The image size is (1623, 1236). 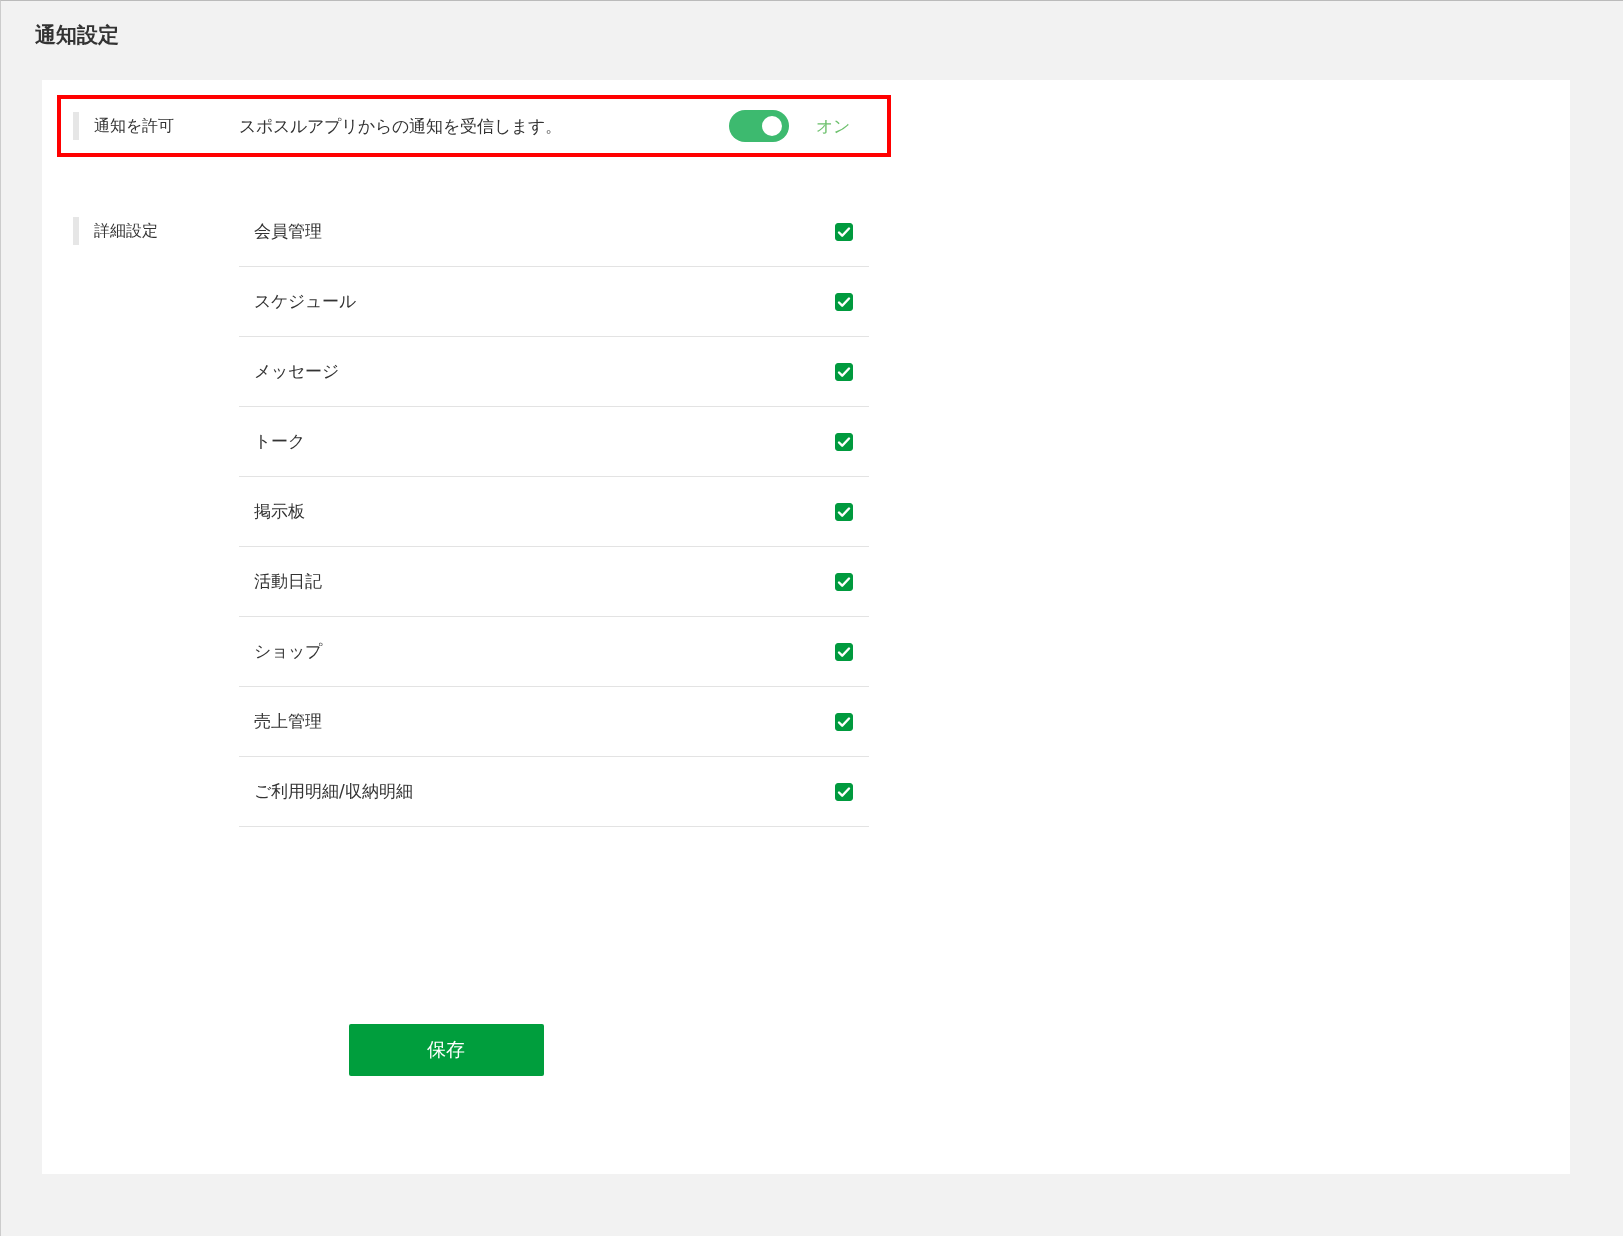 What do you see at coordinates (288, 721) in the screenshot?
I see `category-label: 売上管理` at bounding box center [288, 721].